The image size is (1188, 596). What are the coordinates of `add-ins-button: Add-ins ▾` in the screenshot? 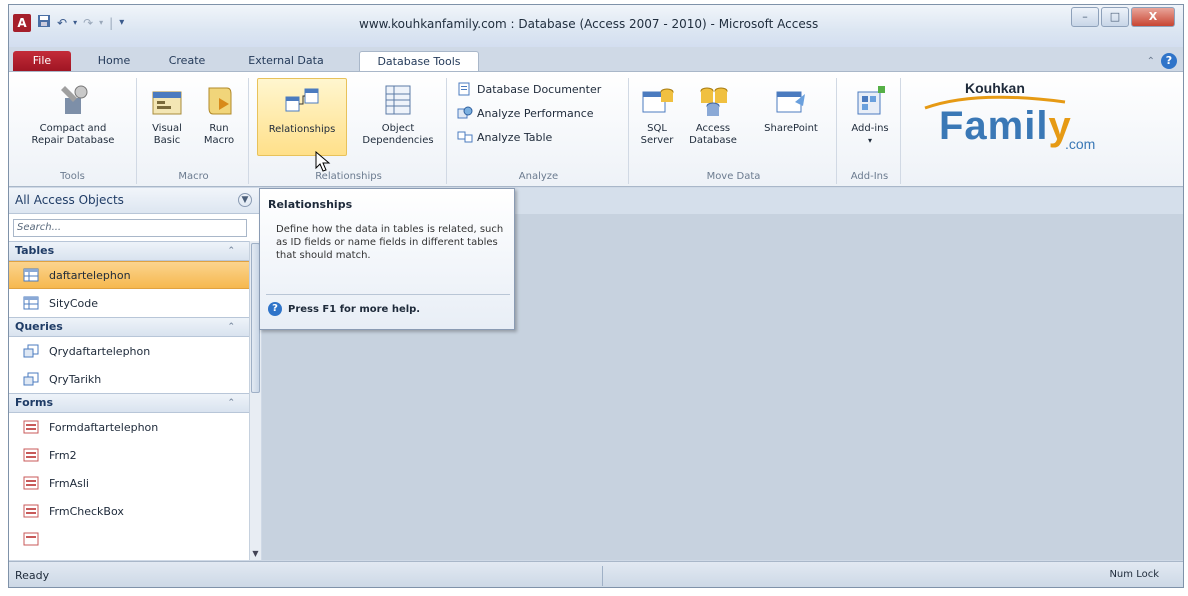 It's located at (870, 117).